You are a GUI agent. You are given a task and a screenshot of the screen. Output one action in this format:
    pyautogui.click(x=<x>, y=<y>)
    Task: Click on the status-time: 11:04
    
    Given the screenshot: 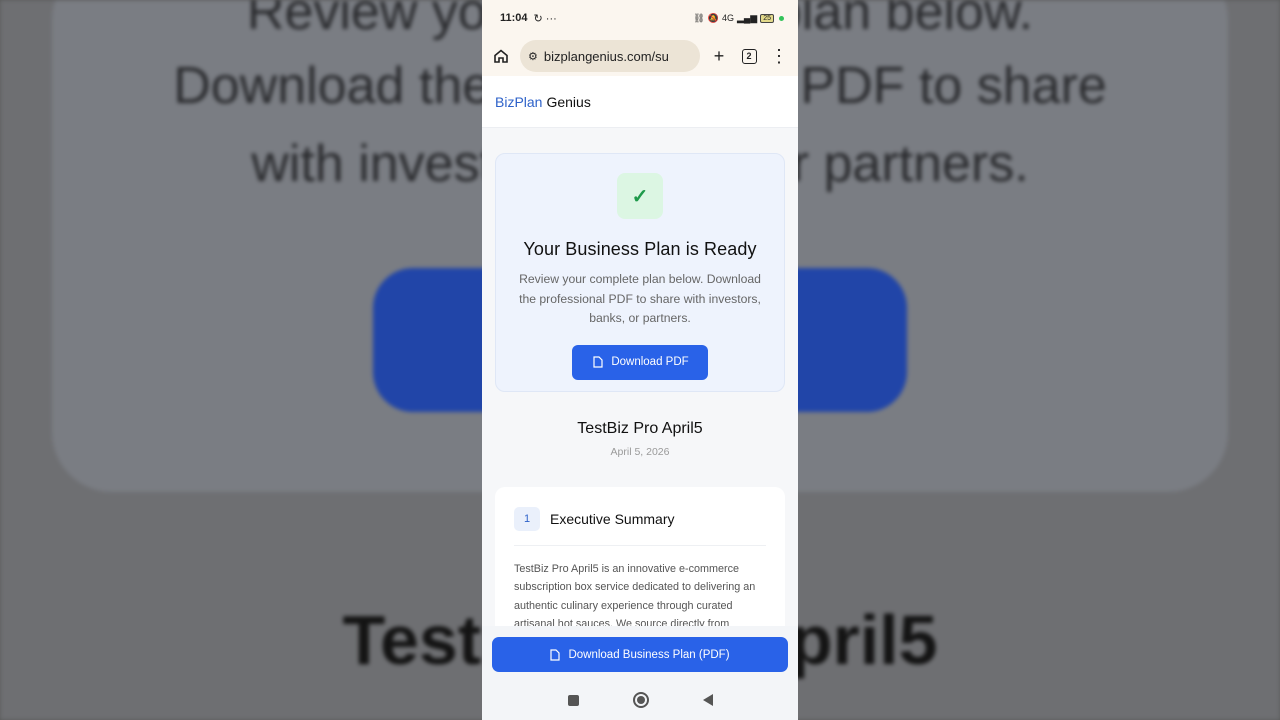 What is the action you would take?
    pyautogui.click(x=514, y=18)
    